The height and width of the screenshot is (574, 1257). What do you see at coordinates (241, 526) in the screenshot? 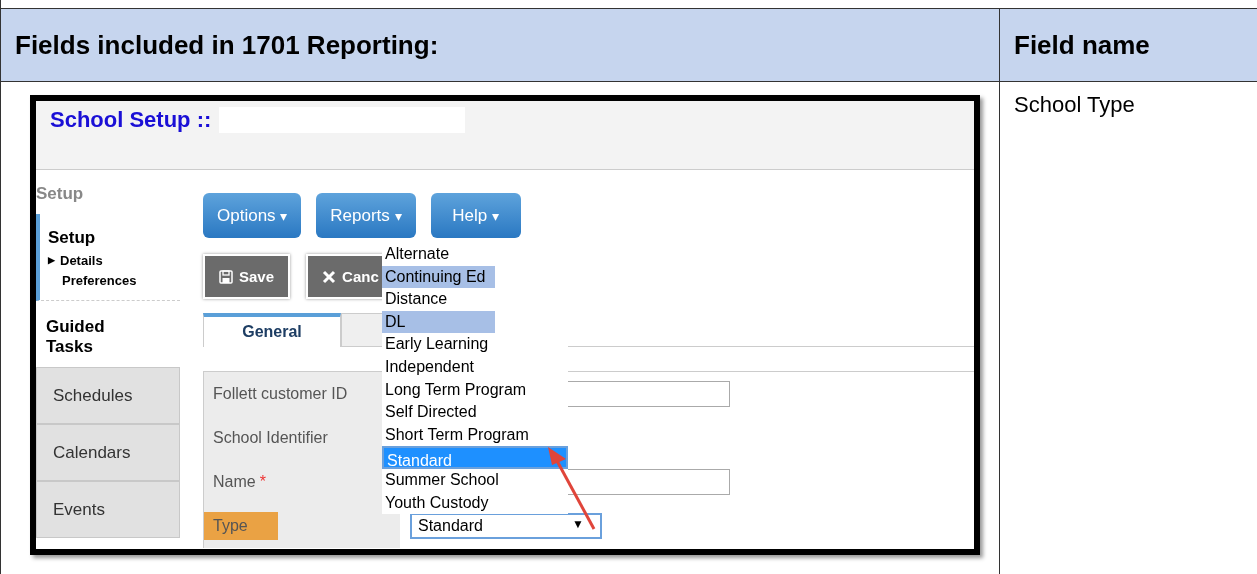
I see `field-label: Type` at bounding box center [241, 526].